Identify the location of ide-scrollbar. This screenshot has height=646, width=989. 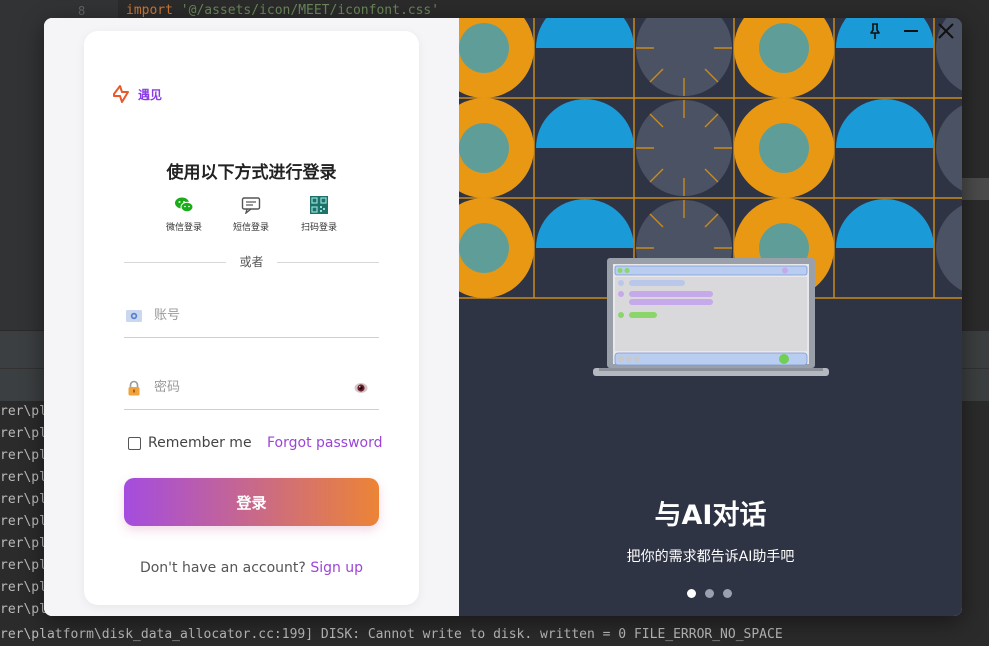
(975, 189).